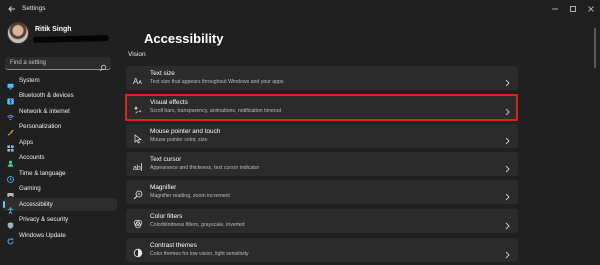  Describe the element at coordinates (555, 9) in the screenshot. I see `minimize-icon` at that location.